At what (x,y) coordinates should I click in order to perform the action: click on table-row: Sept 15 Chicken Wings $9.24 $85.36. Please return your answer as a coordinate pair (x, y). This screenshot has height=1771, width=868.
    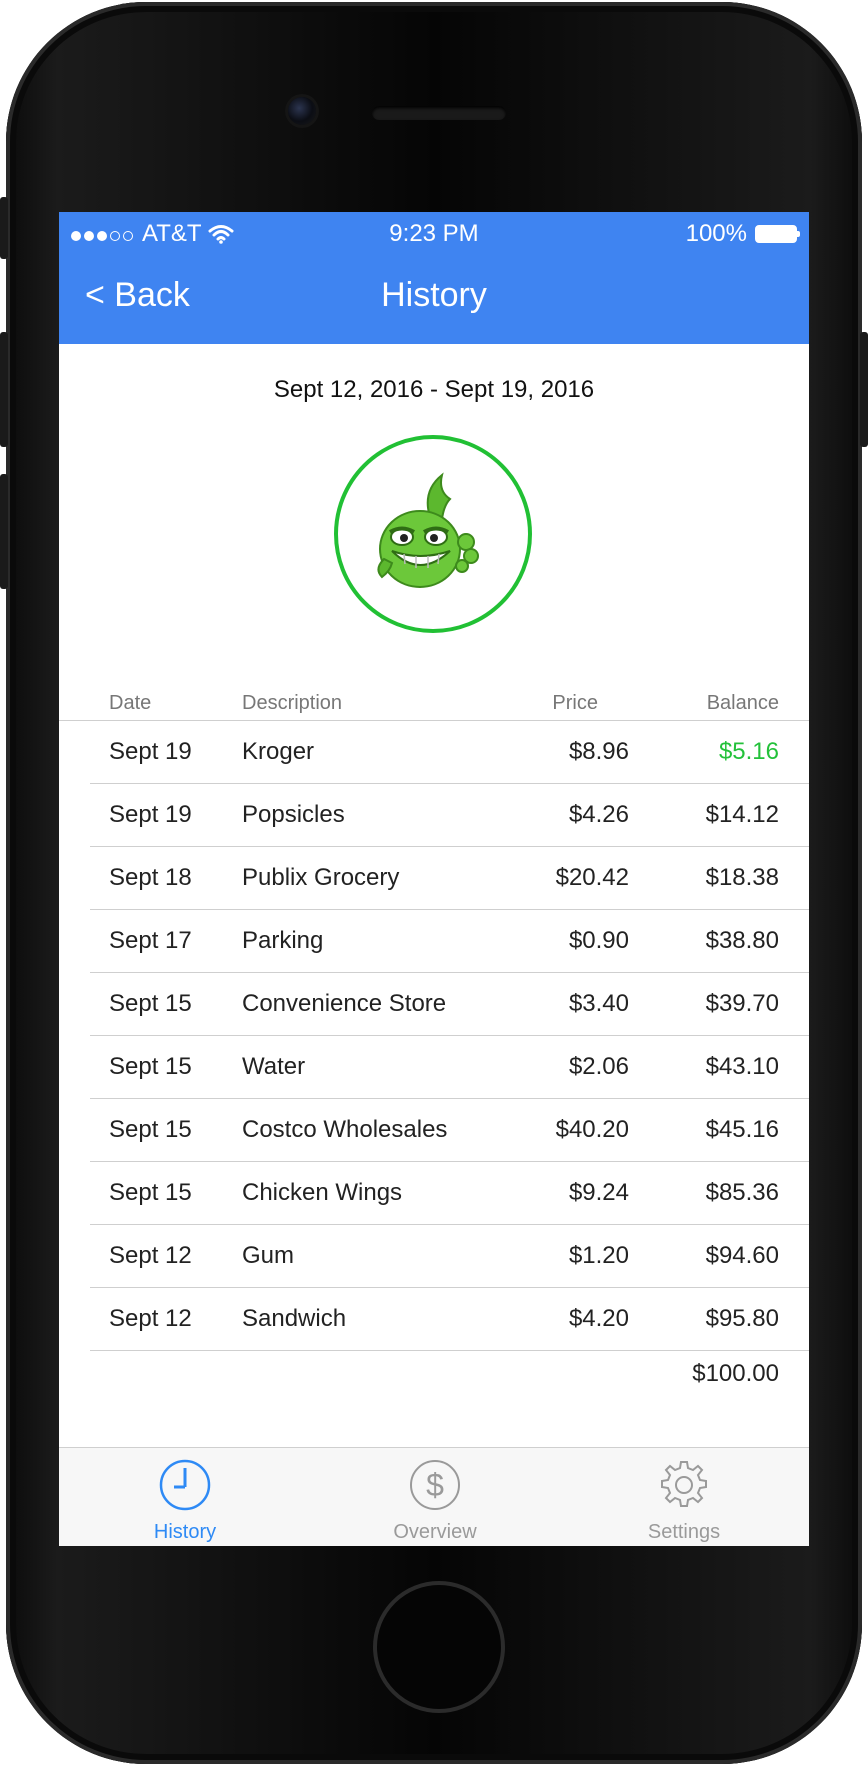
    Looking at the image, I should click on (449, 1193).